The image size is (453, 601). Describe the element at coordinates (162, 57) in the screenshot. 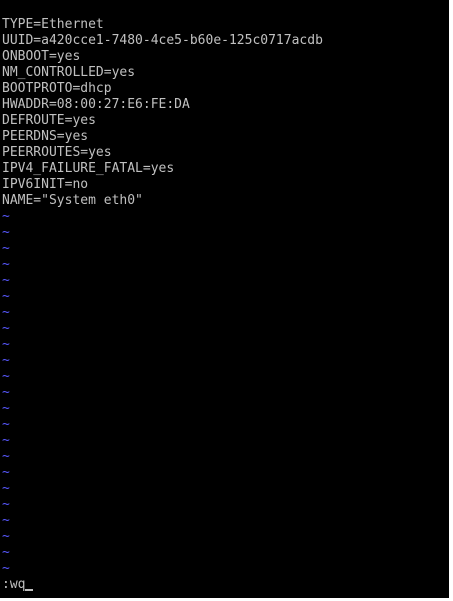

I see `file-line-onboot: ONBOOT=yes` at that location.